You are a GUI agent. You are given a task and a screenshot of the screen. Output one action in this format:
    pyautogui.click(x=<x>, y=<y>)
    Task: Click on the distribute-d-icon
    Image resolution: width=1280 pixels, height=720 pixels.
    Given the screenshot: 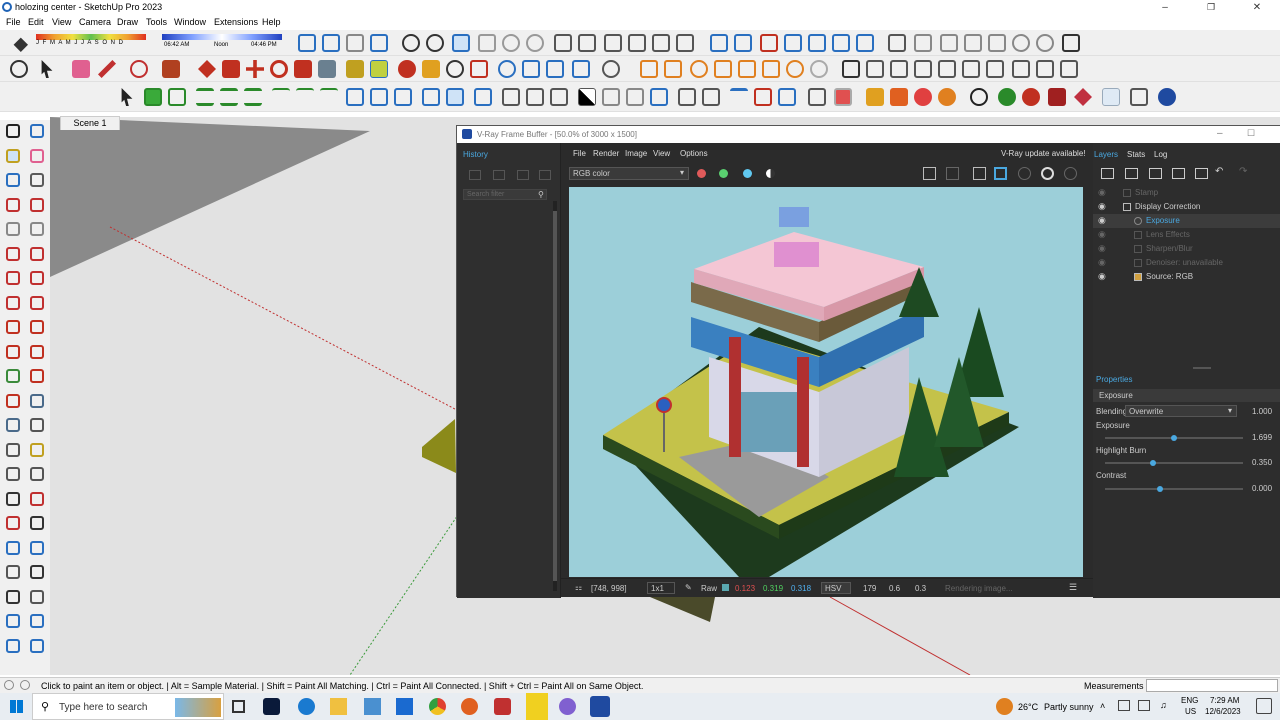 What is the action you would take?
    pyautogui.click(x=329, y=97)
    